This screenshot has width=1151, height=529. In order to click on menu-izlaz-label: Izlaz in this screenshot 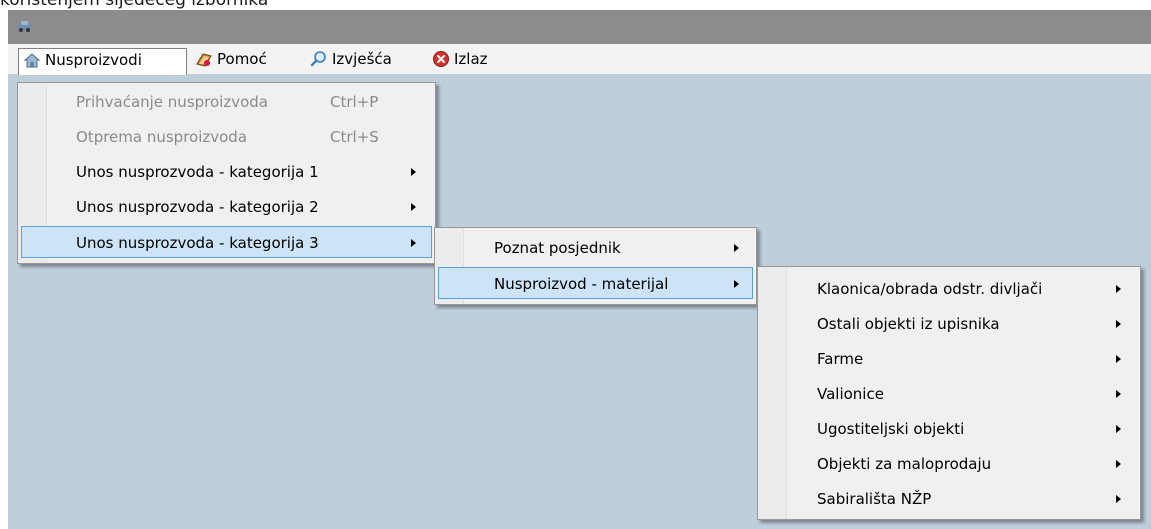, I will do `click(471, 59)`.